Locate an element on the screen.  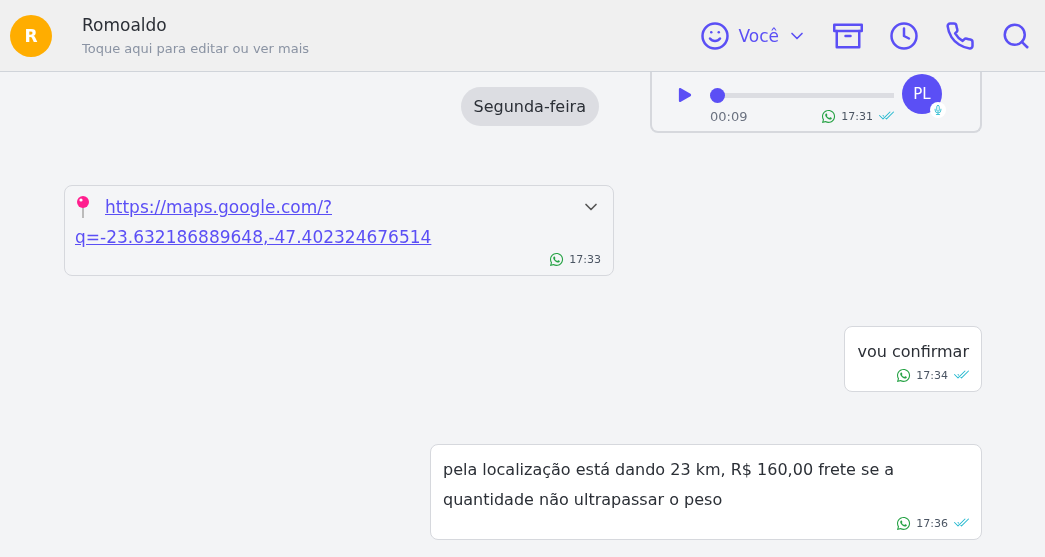
message-time: 17:34 is located at coordinates (932, 375).